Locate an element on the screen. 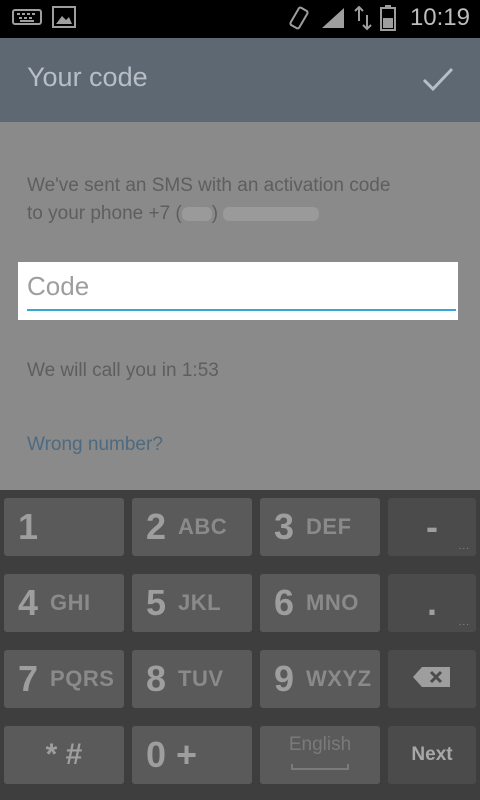 The height and width of the screenshot is (800, 480). key-2: 2 ABC is located at coordinates (192, 527).